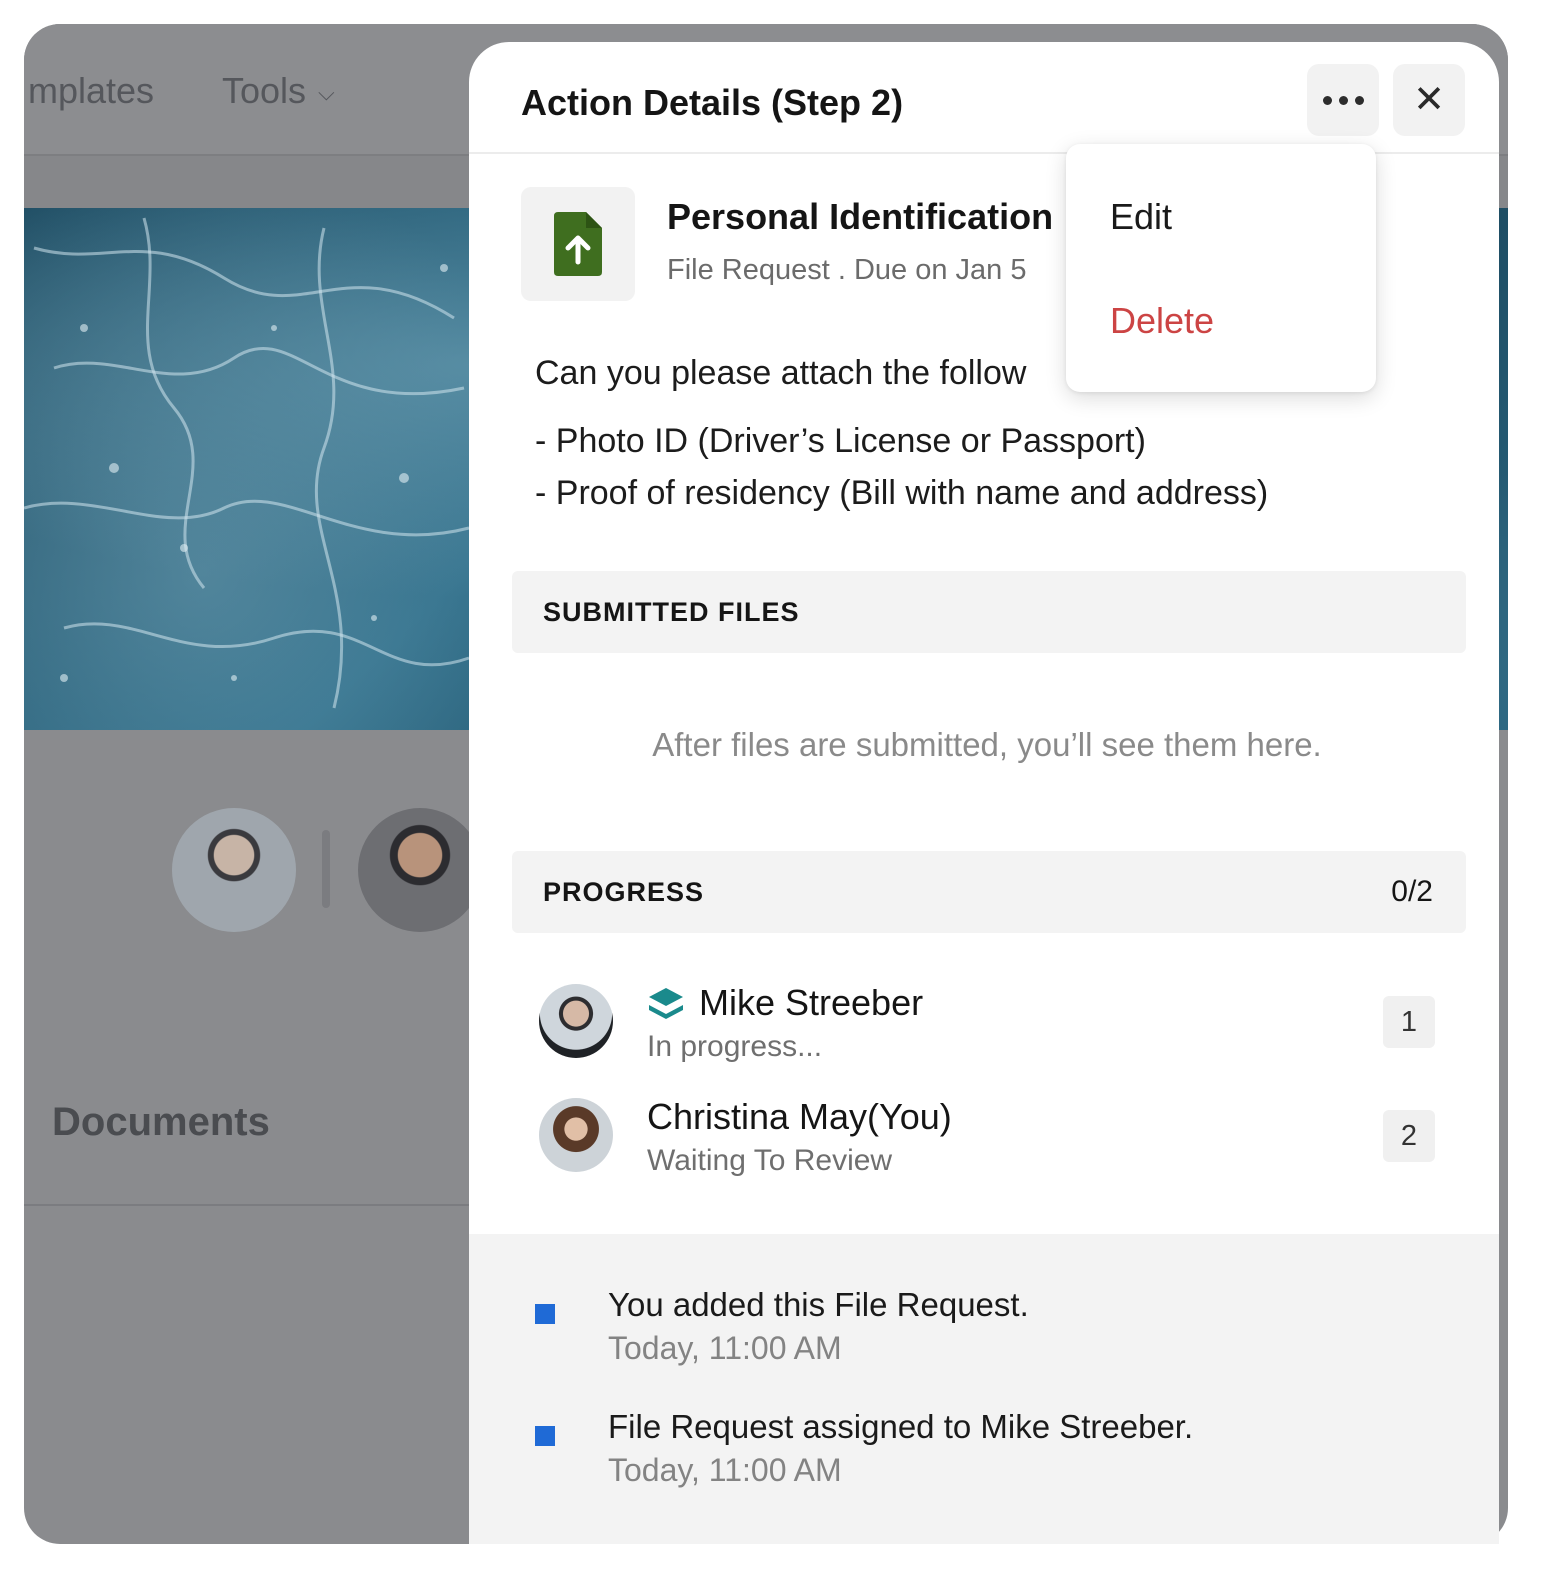 The height and width of the screenshot is (1584, 1548). Describe the element at coordinates (984, 98) in the screenshot. I see `panel-header: Action Details (Step 2) ✕` at that location.